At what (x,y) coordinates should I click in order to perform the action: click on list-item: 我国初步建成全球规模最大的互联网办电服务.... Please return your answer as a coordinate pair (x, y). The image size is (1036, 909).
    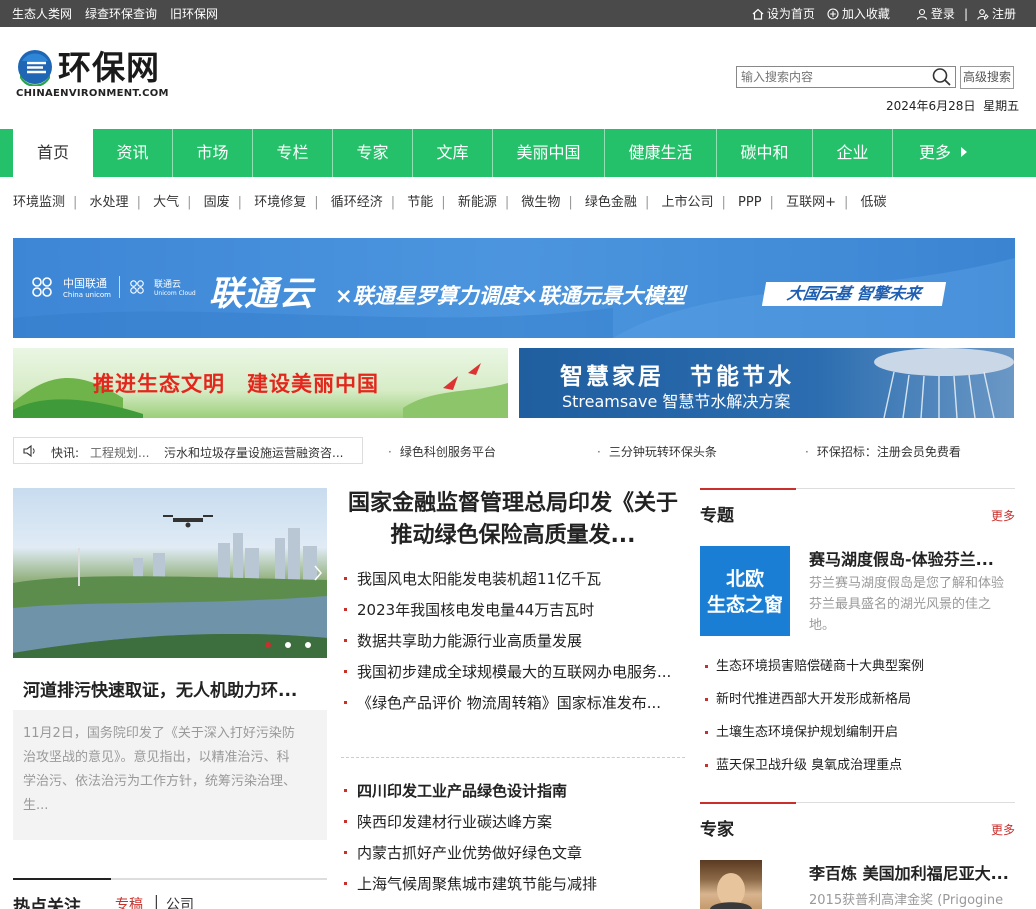
    Looking at the image, I should click on (513, 672).